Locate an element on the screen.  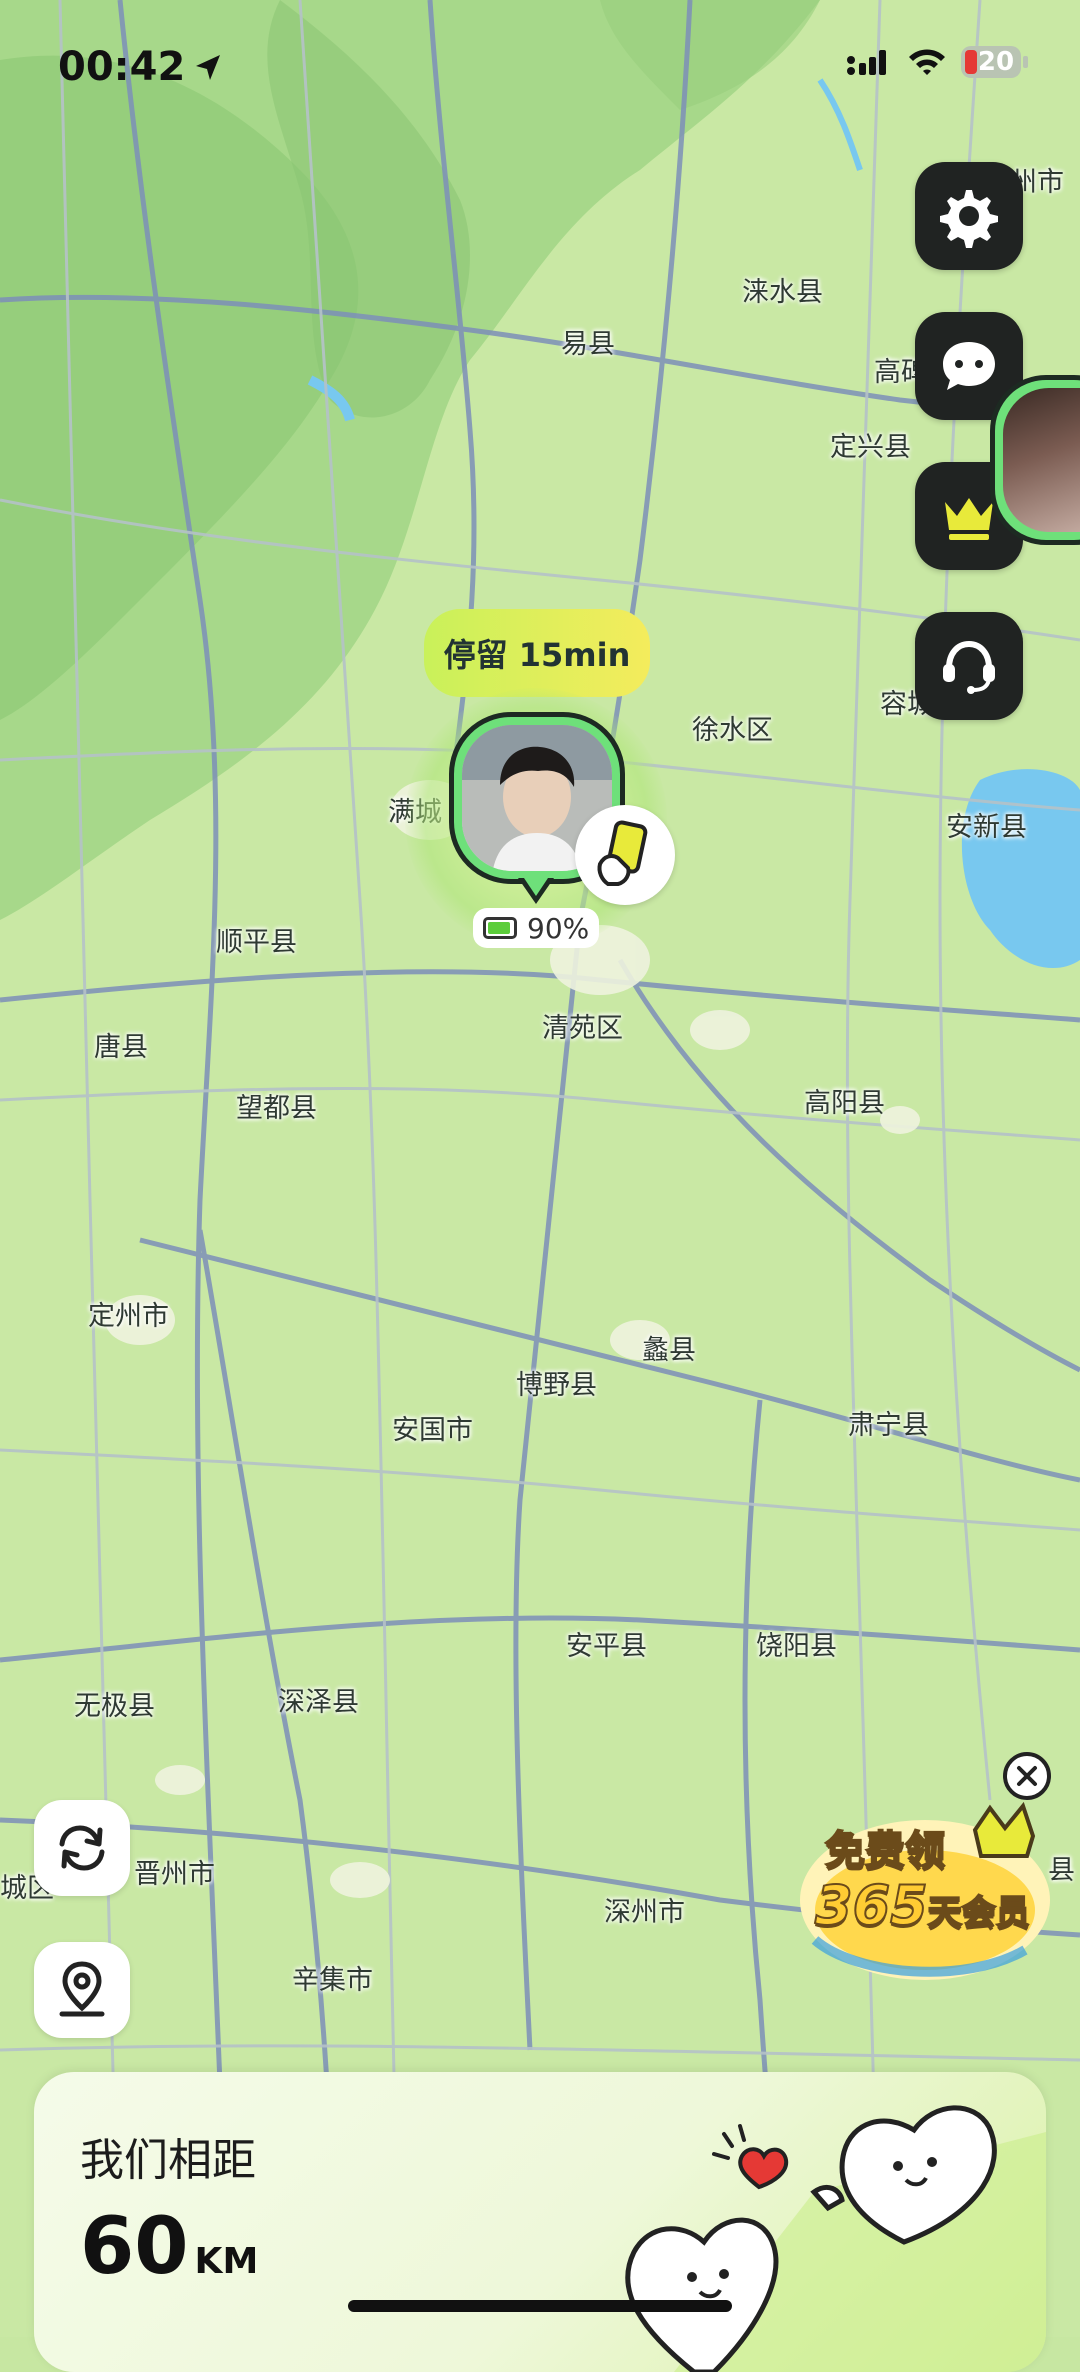
map-label: 蠡县 is located at coordinates (669, 1350).